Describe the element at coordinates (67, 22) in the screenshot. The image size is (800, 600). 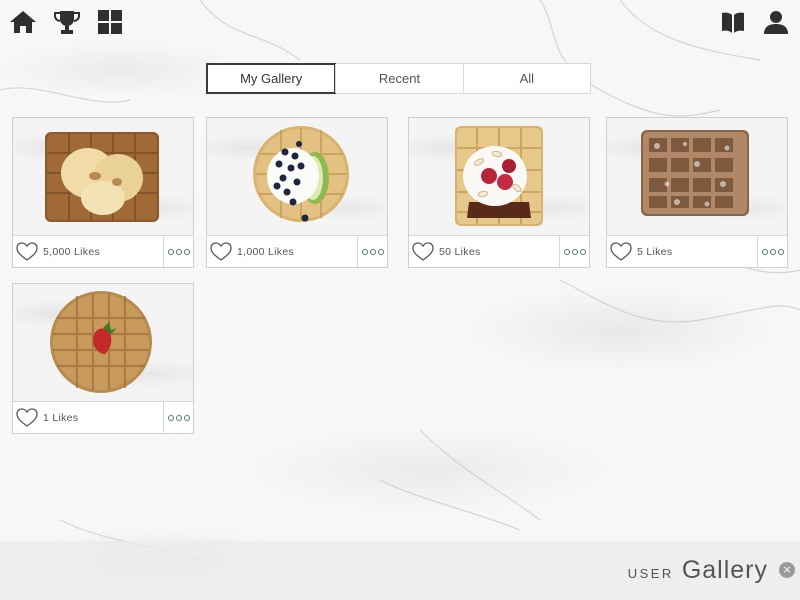
I see `trophy-icon` at that location.